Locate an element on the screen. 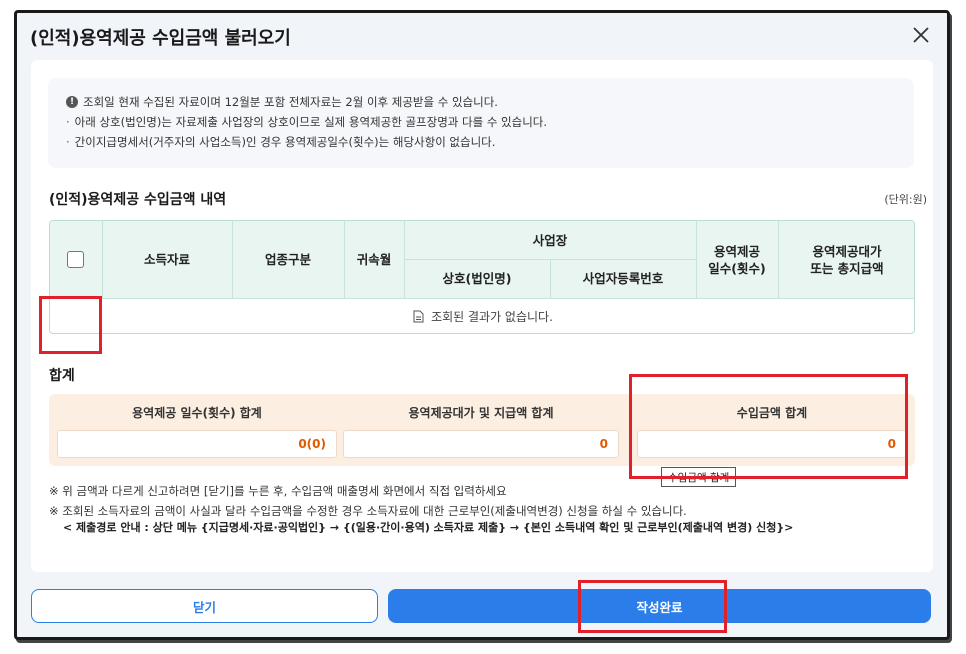  table-title: (인적)용역제공 수입금액 내역 is located at coordinates (138, 200).